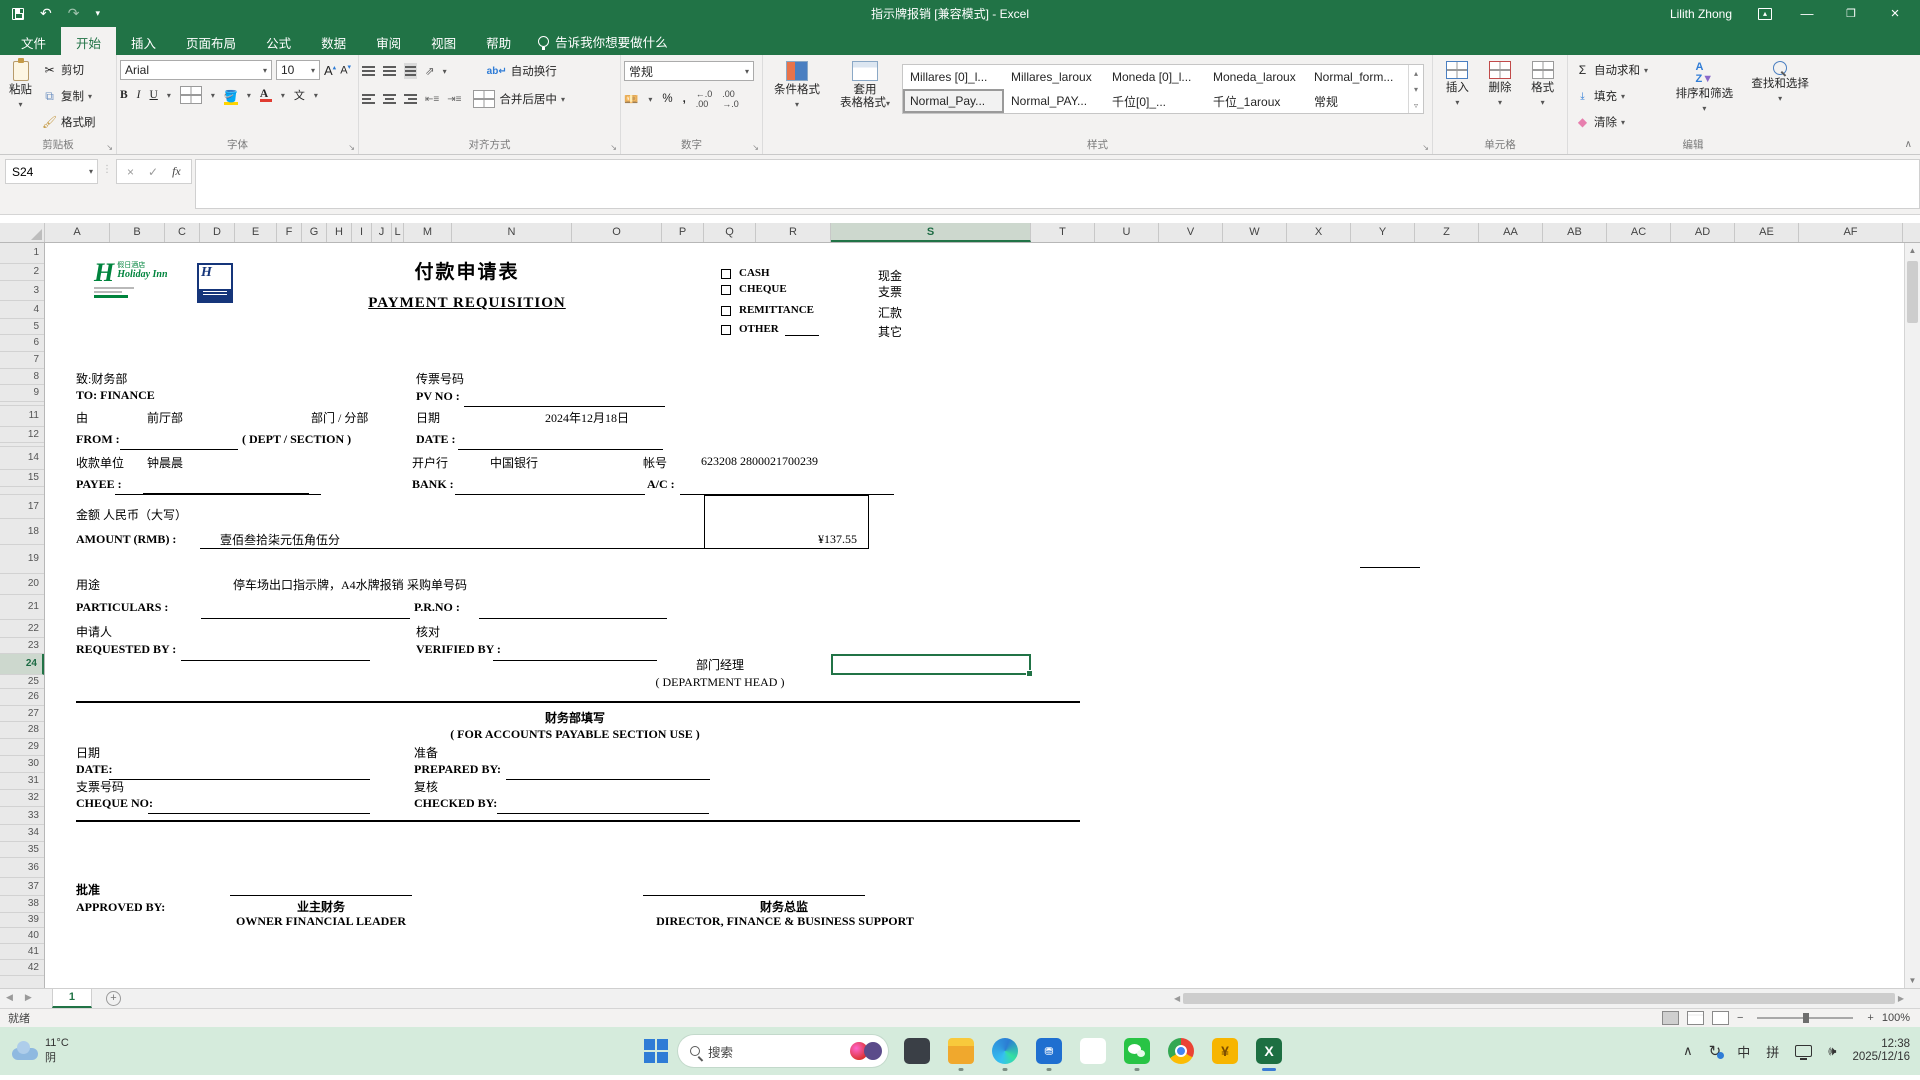 The width and height of the screenshot is (1920, 1080). What do you see at coordinates (22, 968) in the screenshot?
I see `row-header-42: 42` at bounding box center [22, 968].